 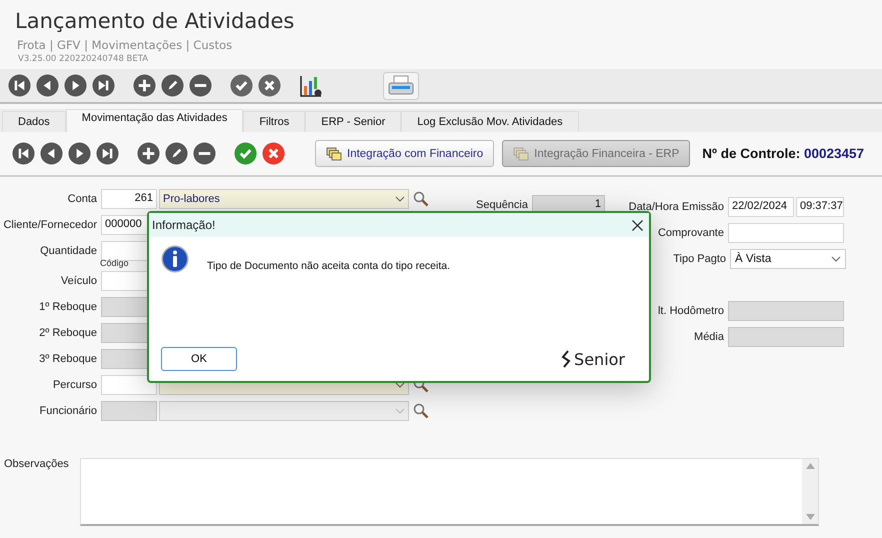 I want to click on field-label: Veículo, so click(x=79, y=281).